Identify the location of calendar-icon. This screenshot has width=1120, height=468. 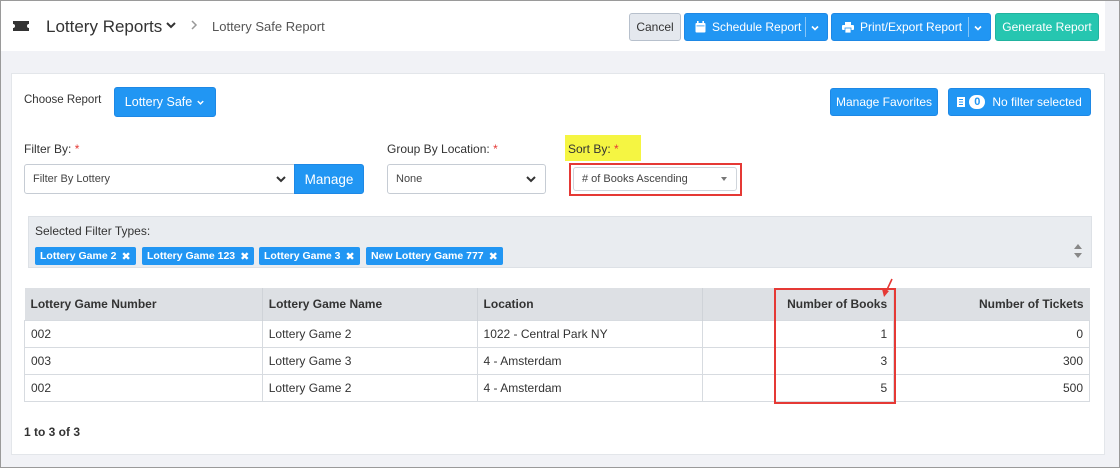
(700, 27).